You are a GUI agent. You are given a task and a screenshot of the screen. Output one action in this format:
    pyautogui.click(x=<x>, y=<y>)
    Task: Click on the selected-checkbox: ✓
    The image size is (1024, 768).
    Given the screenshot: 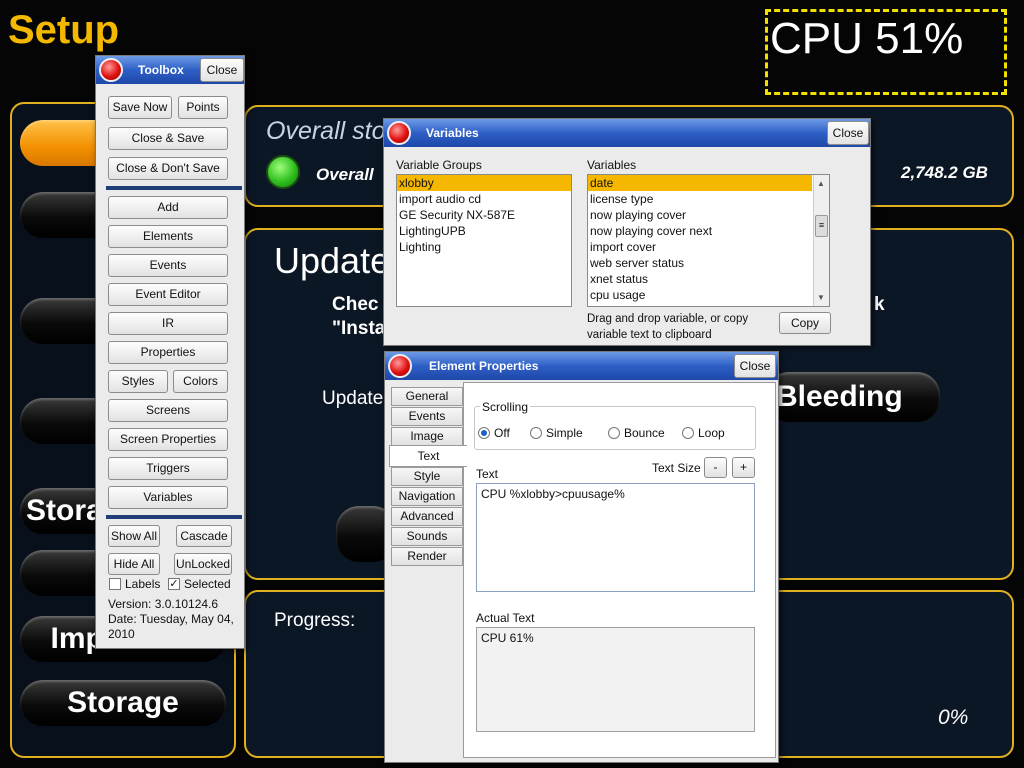 What is the action you would take?
    pyautogui.click(x=174, y=584)
    